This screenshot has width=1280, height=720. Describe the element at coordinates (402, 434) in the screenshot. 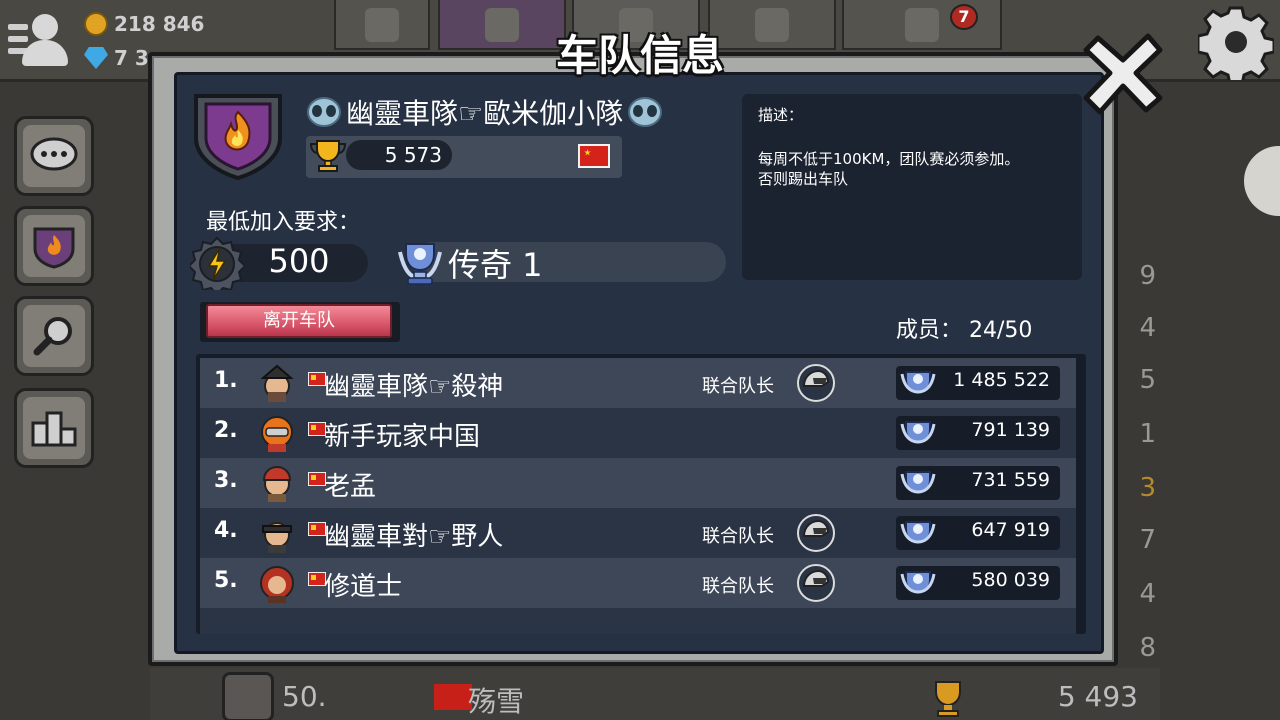

I see `member-name: 新手玩家中国` at that location.